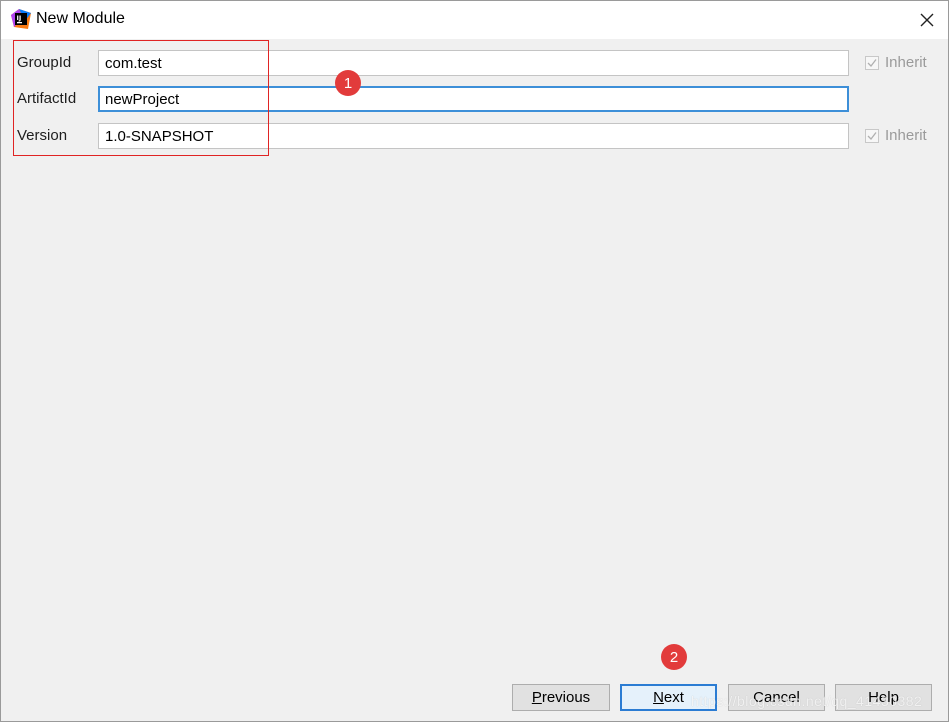 The height and width of the screenshot is (722, 949). I want to click on annotation-badge-1: 1, so click(348, 83).